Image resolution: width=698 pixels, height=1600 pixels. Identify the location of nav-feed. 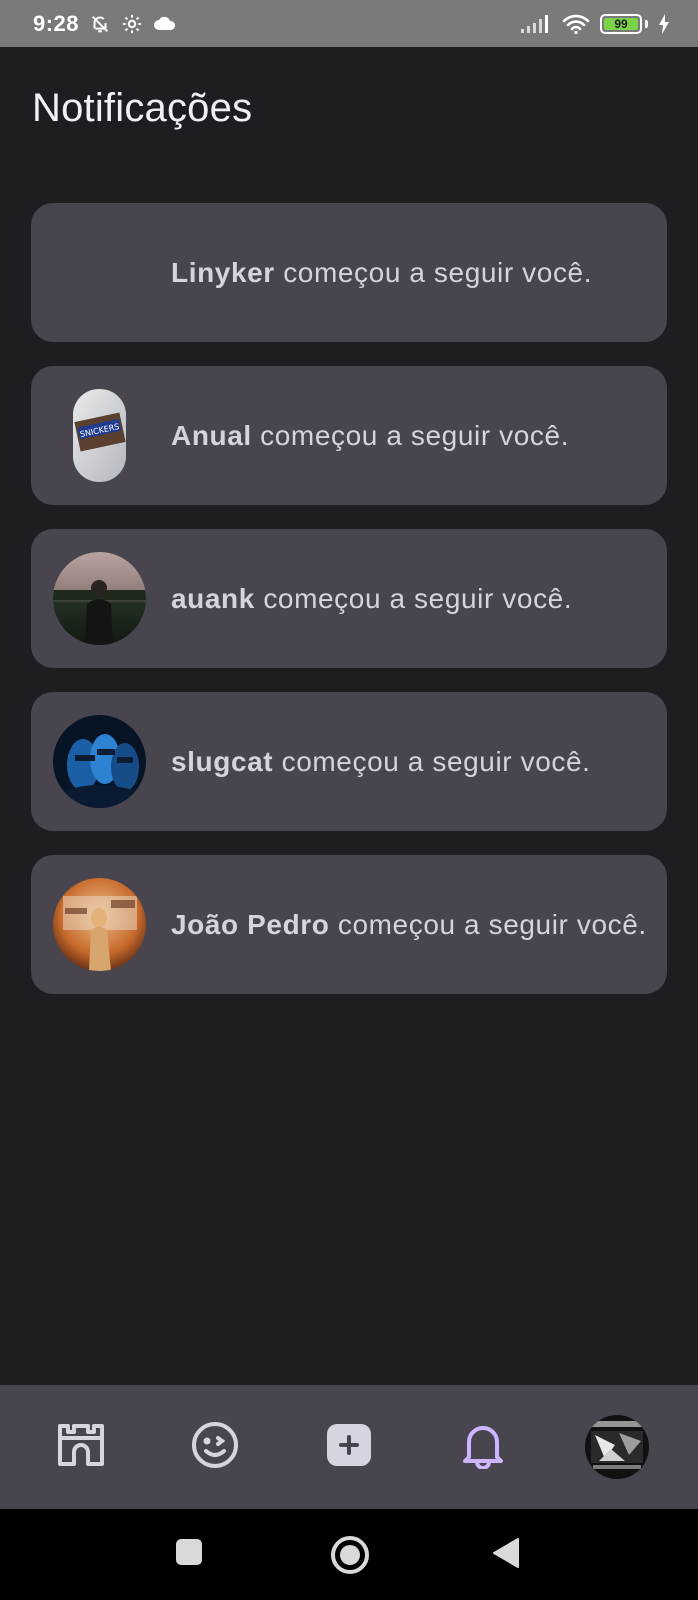
(215, 1447).